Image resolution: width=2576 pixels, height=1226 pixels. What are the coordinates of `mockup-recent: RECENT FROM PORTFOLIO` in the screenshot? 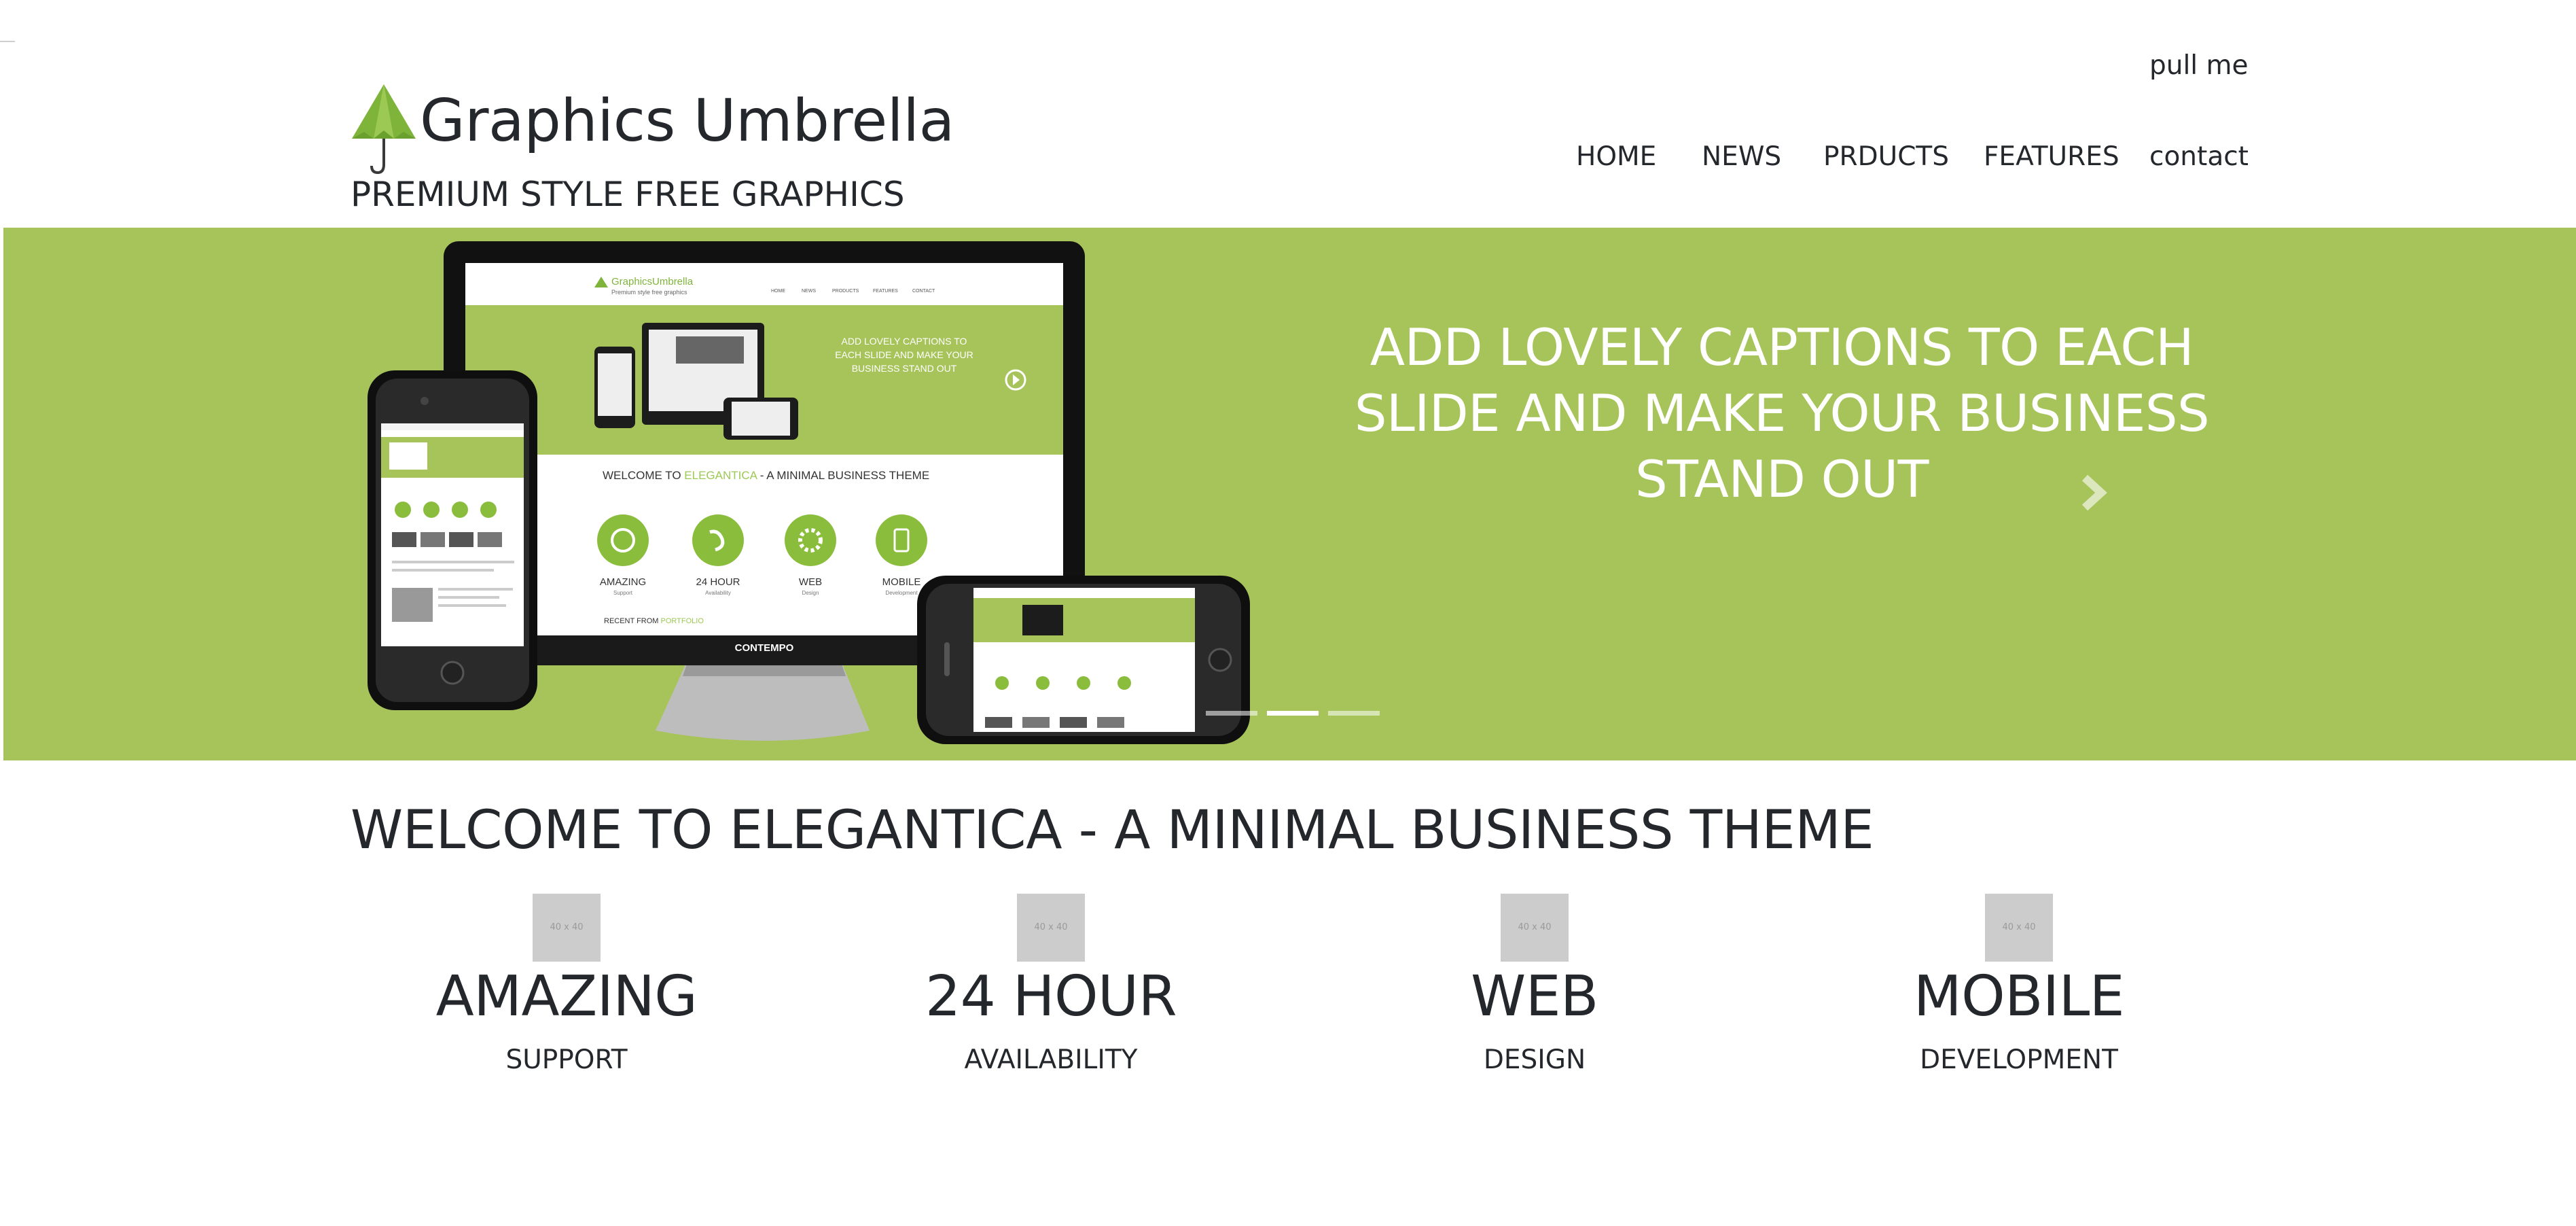 It's located at (654, 621).